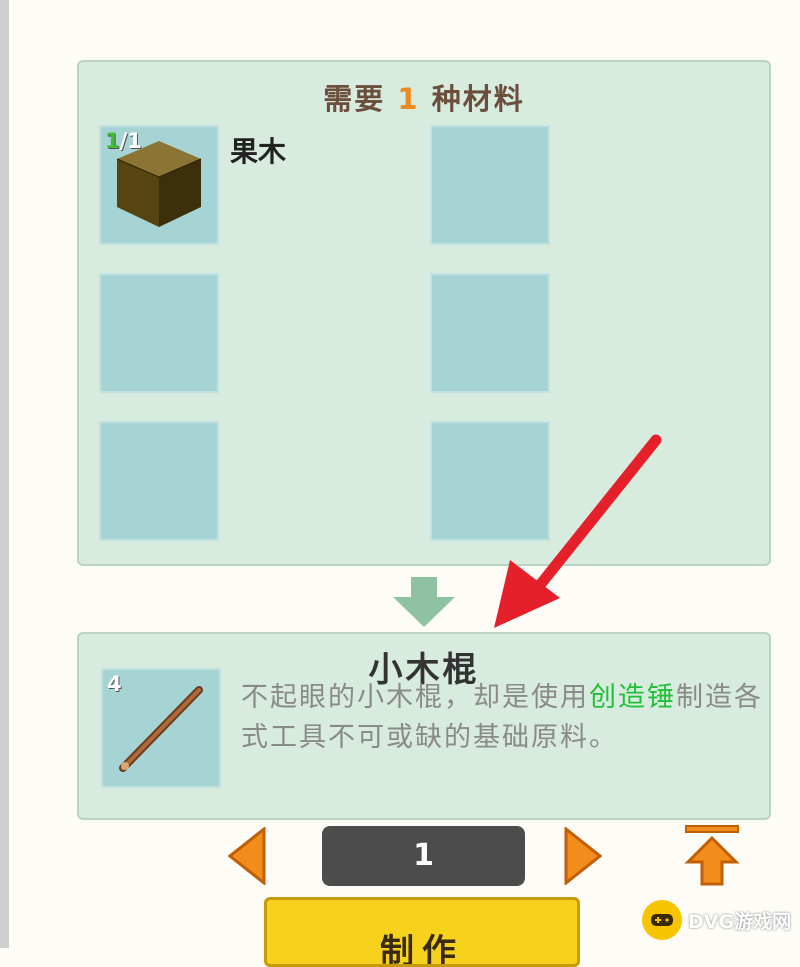 The width and height of the screenshot is (800, 967). I want to click on decrease-quantity-button, so click(247, 856).